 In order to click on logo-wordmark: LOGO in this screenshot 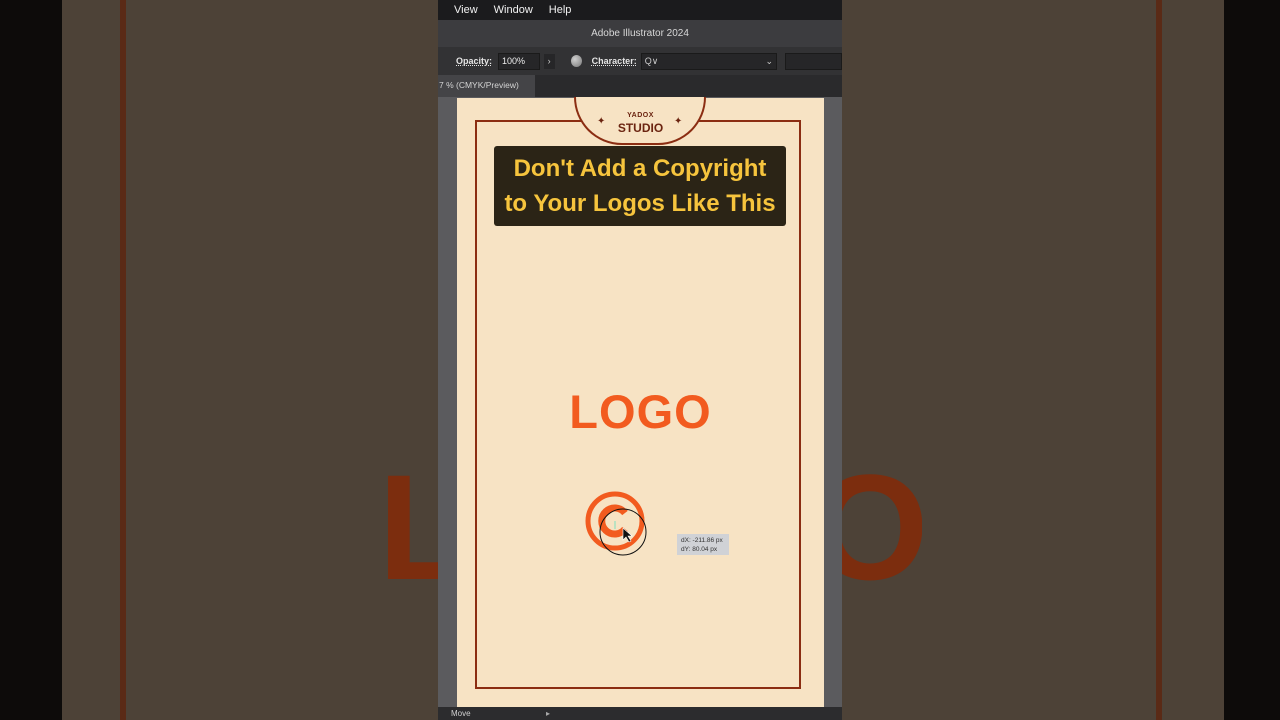, I will do `click(640, 411)`.